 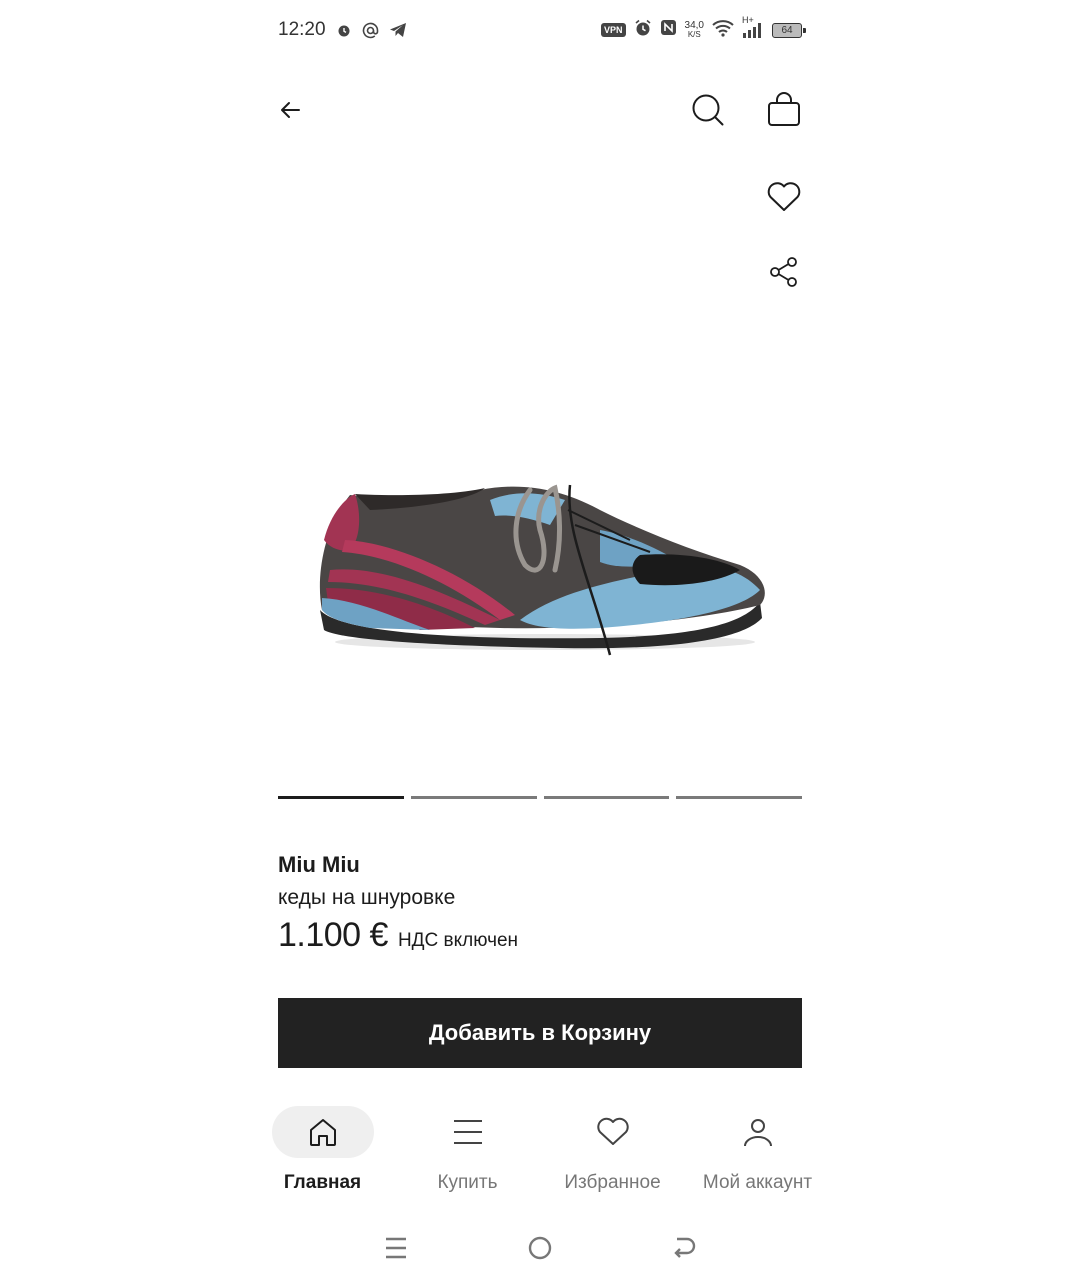 What do you see at coordinates (333, 935) in the screenshot?
I see `product-price: 1.100 €` at bounding box center [333, 935].